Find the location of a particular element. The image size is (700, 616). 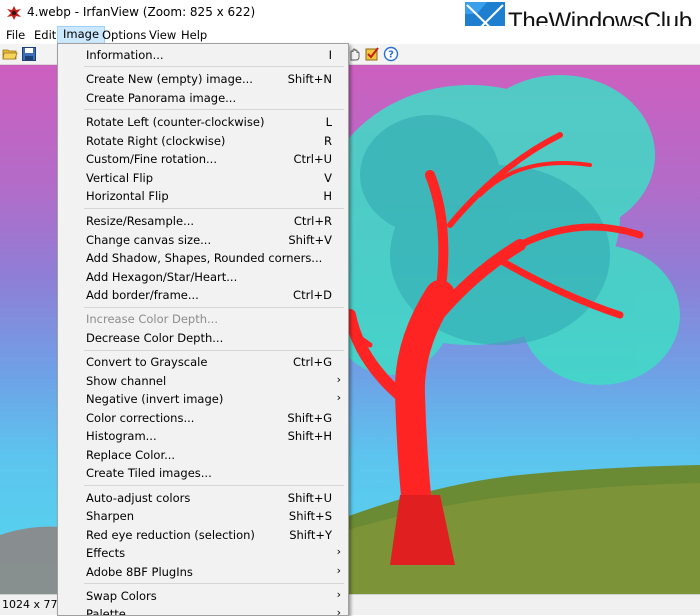

menu-file: File is located at coordinates (15, 35).